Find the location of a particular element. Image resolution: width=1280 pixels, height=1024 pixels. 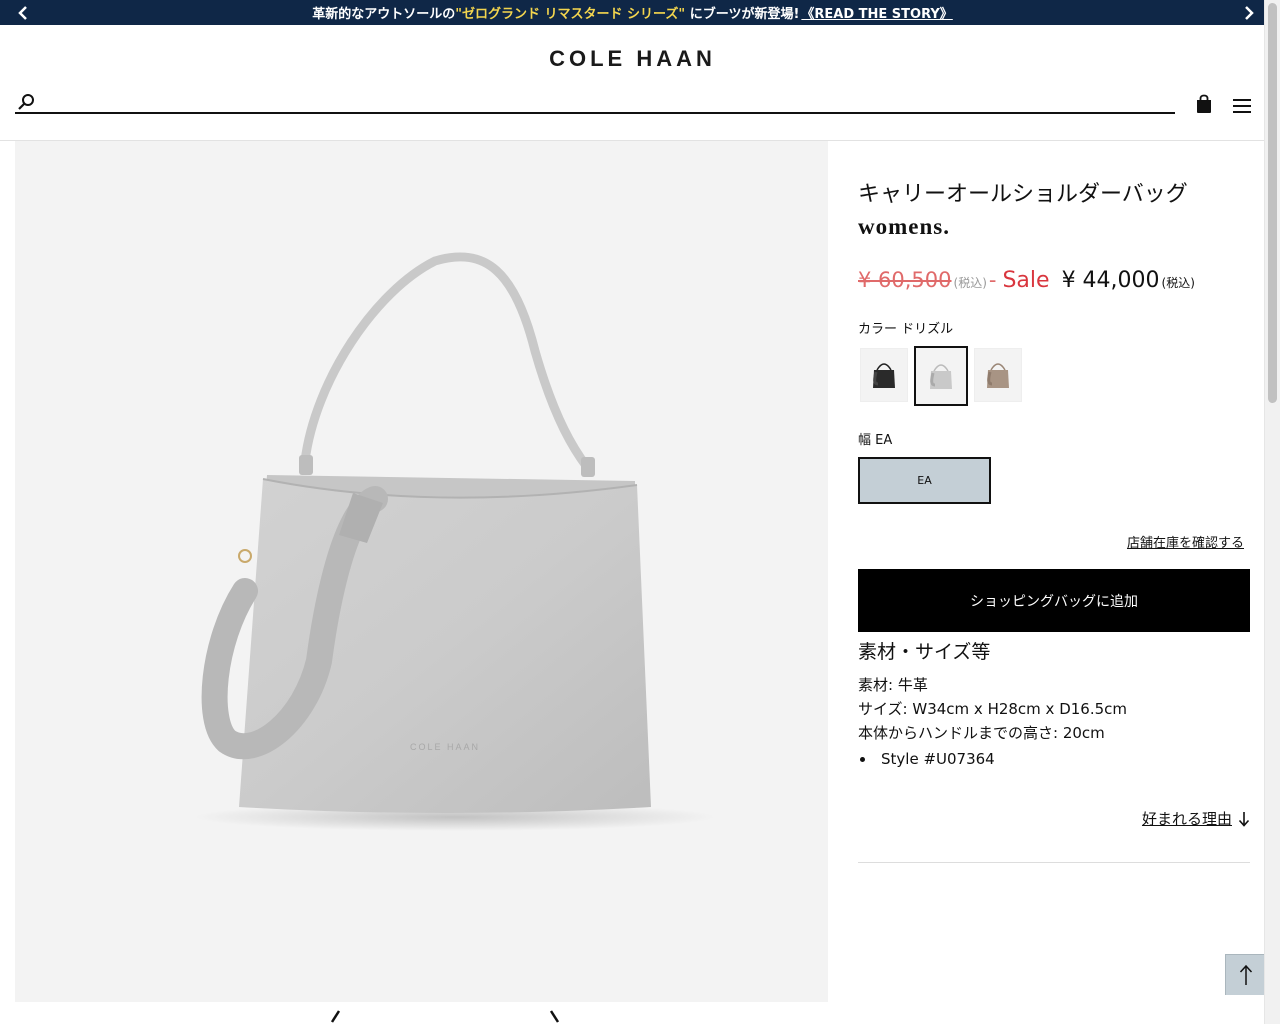

spec-handle-height: 本体からハンドルまでの高さ: 20cm is located at coordinates (981, 733).